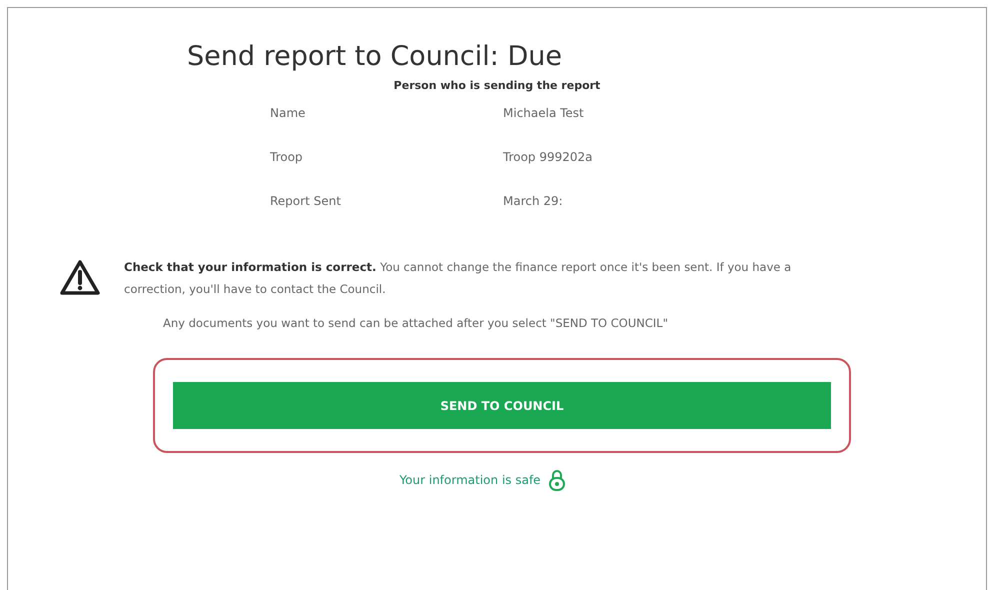 This screenshot has height=590, width=993. I want to click on detail-value: March 29:, so click(533, 201).